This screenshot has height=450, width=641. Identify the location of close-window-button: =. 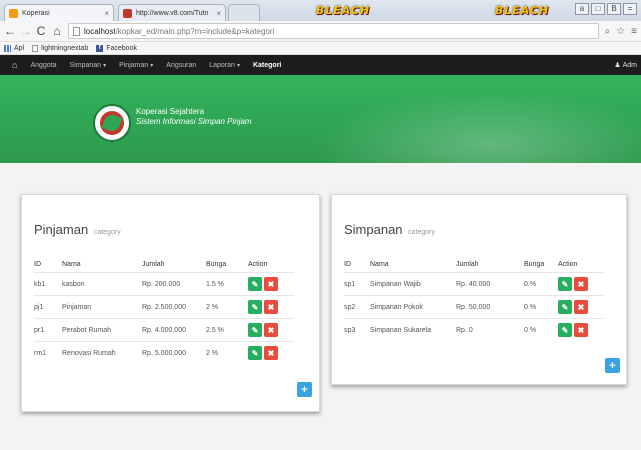
(630, 9).